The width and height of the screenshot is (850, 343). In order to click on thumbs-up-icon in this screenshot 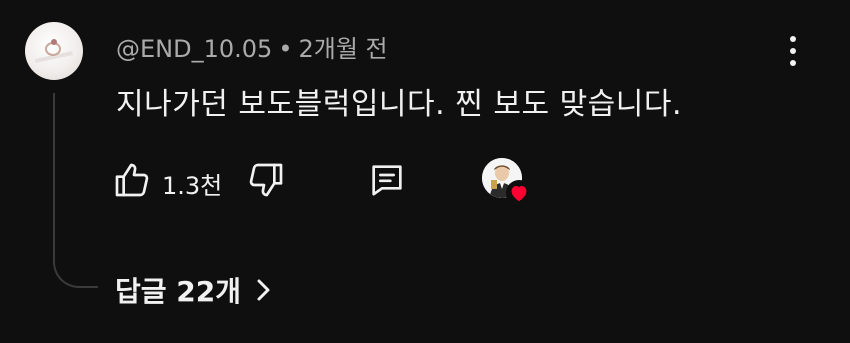, I will do `click(132, 180)`.